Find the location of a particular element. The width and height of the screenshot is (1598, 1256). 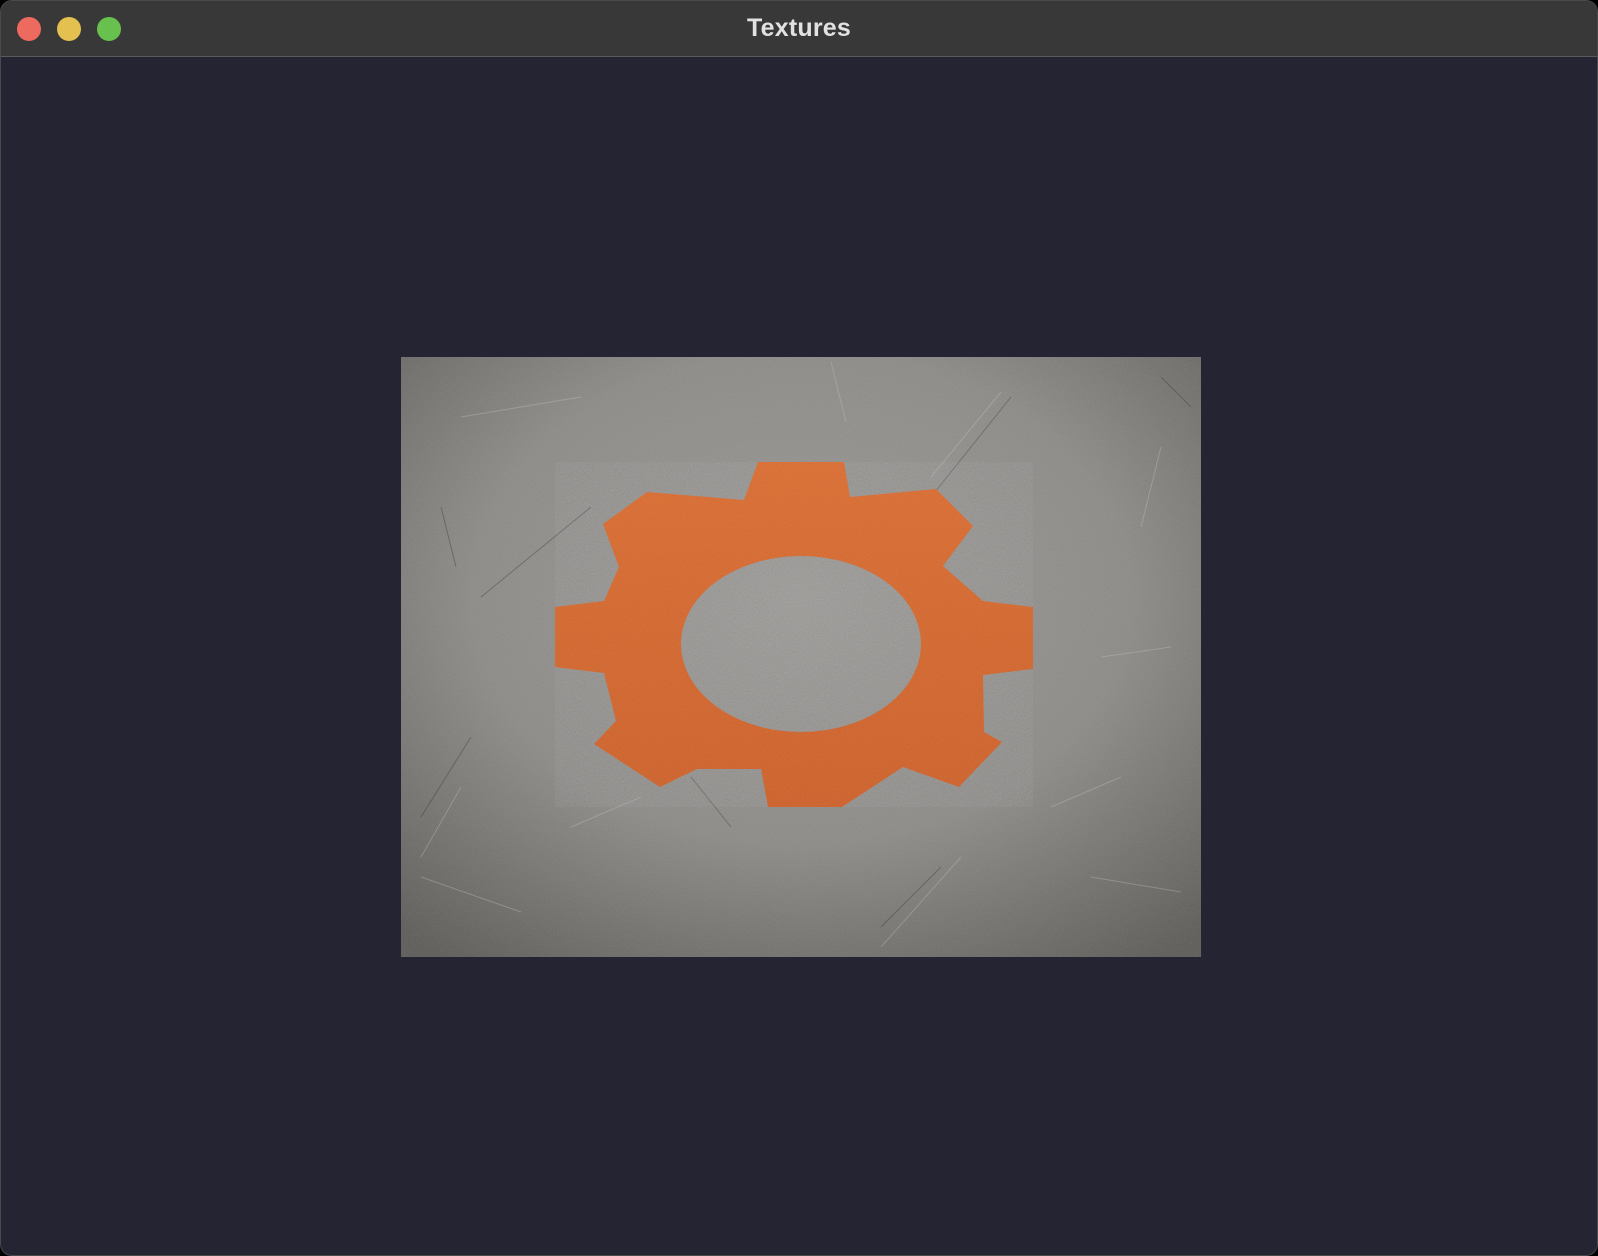

window-title: Textures is located at coordinates (799, 28).